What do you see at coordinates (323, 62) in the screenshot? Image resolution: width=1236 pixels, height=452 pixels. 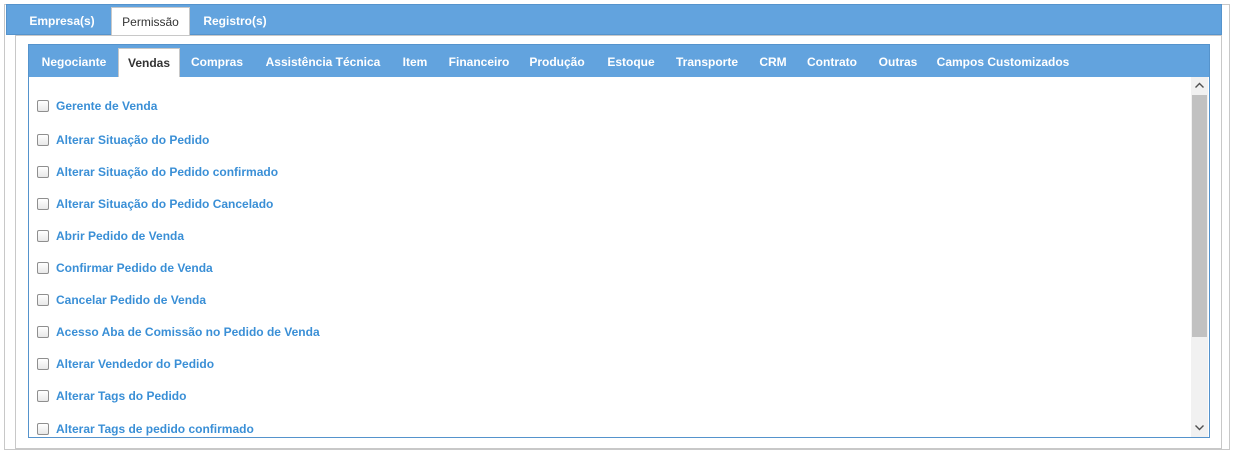 I see `tab-assistencia-tecnica: Assistência Técnica` at bounding box center [323, 62].